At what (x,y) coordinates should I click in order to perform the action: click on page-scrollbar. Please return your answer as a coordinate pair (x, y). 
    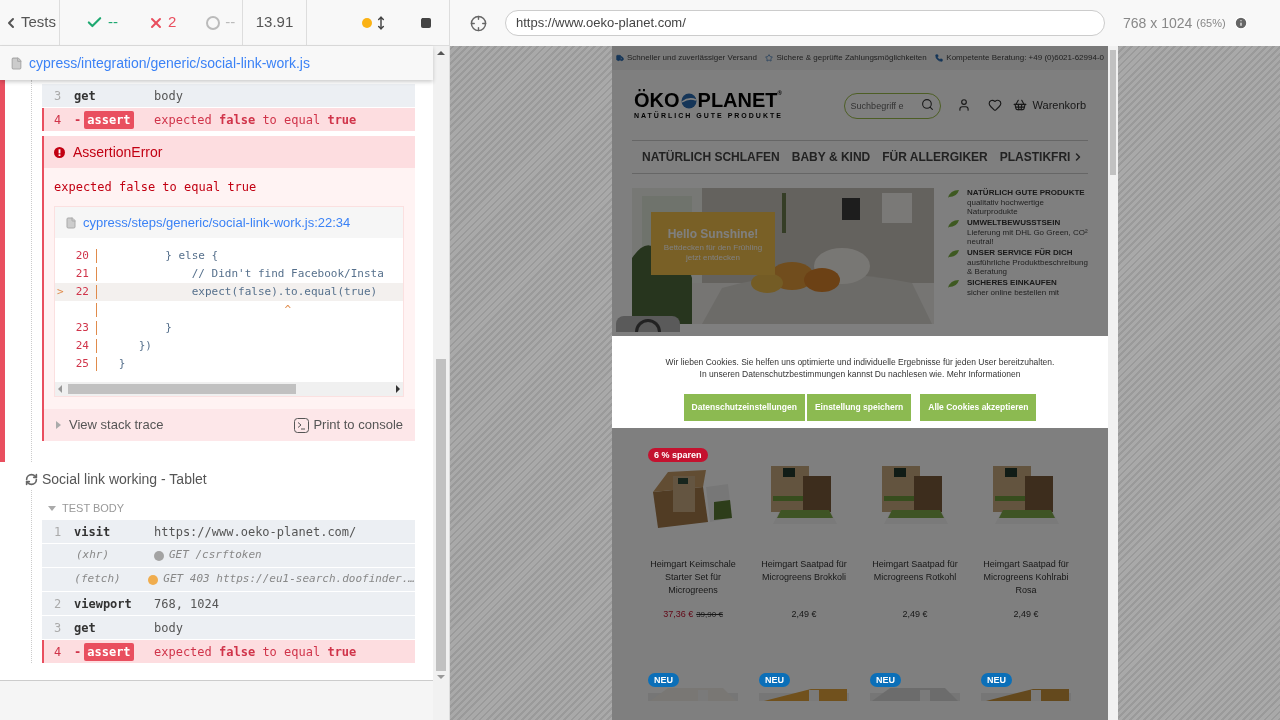
    Looking at the image, I should click on (1113, 383).